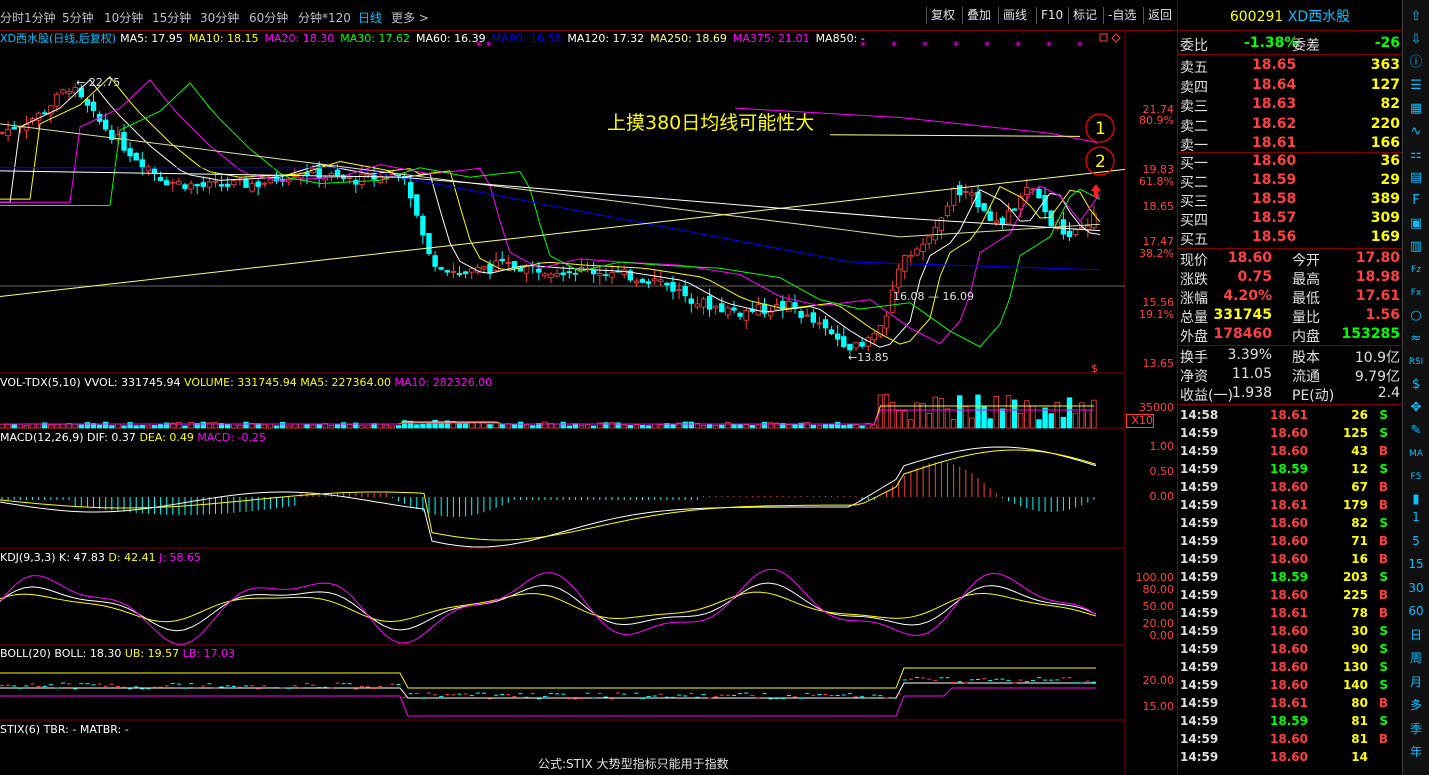  What do you see at coordinates (1274, 161) in the screenshot?
I see `bid-price: 18.60` at bounding box center [1274, 161].